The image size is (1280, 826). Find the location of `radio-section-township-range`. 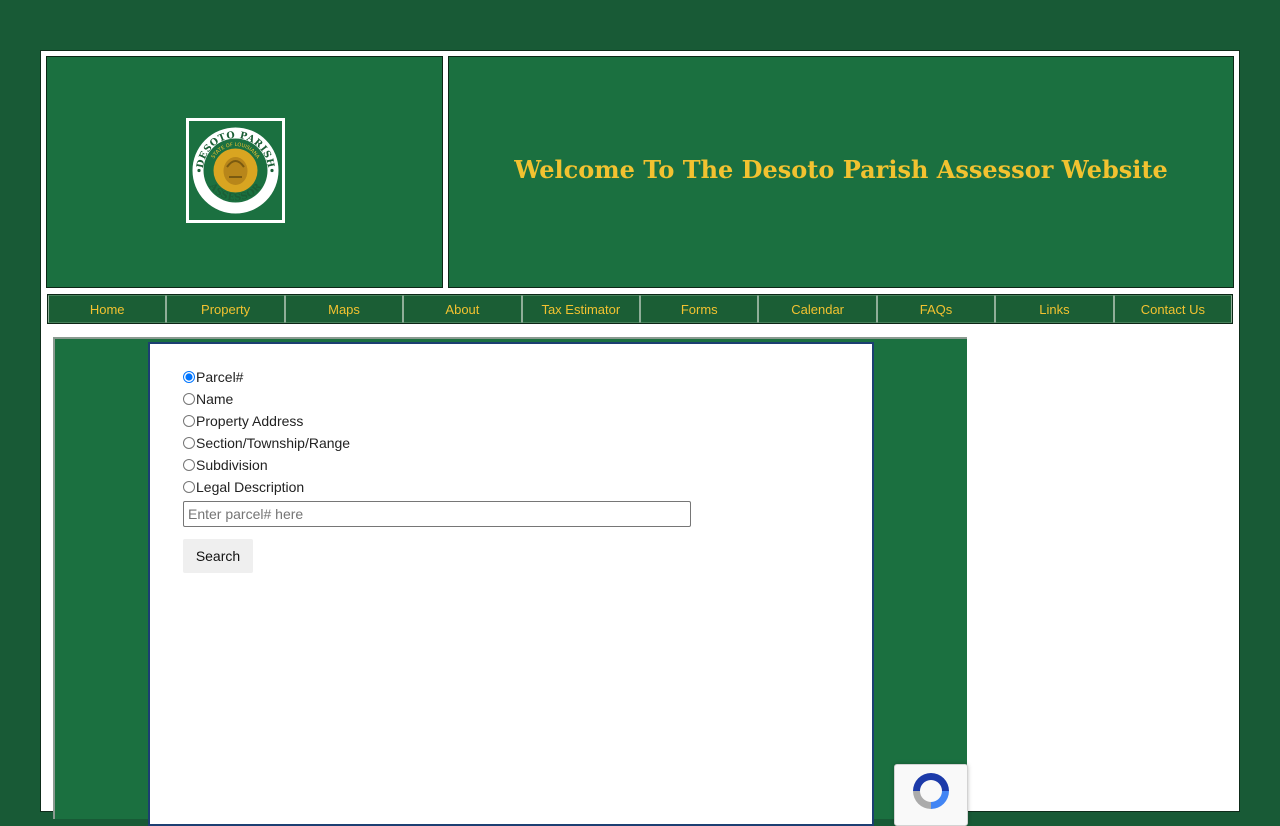

radio-section-township-range is located at coordinates (189, 443).